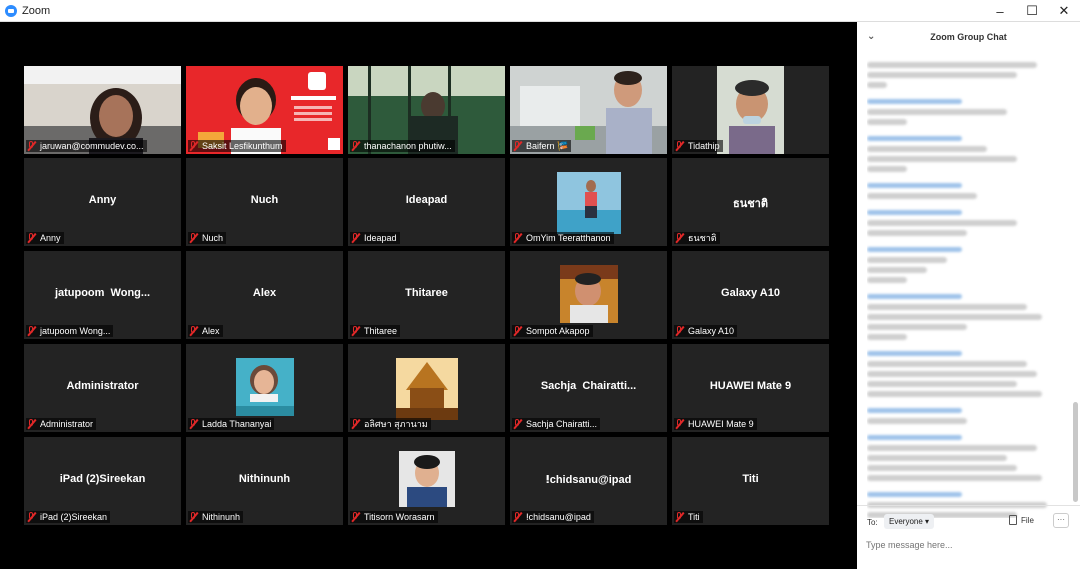  Describe the element at coordinates (426, 295) in the screenshot. I see `participant-tile: Thitaree Thitaree` at that location.